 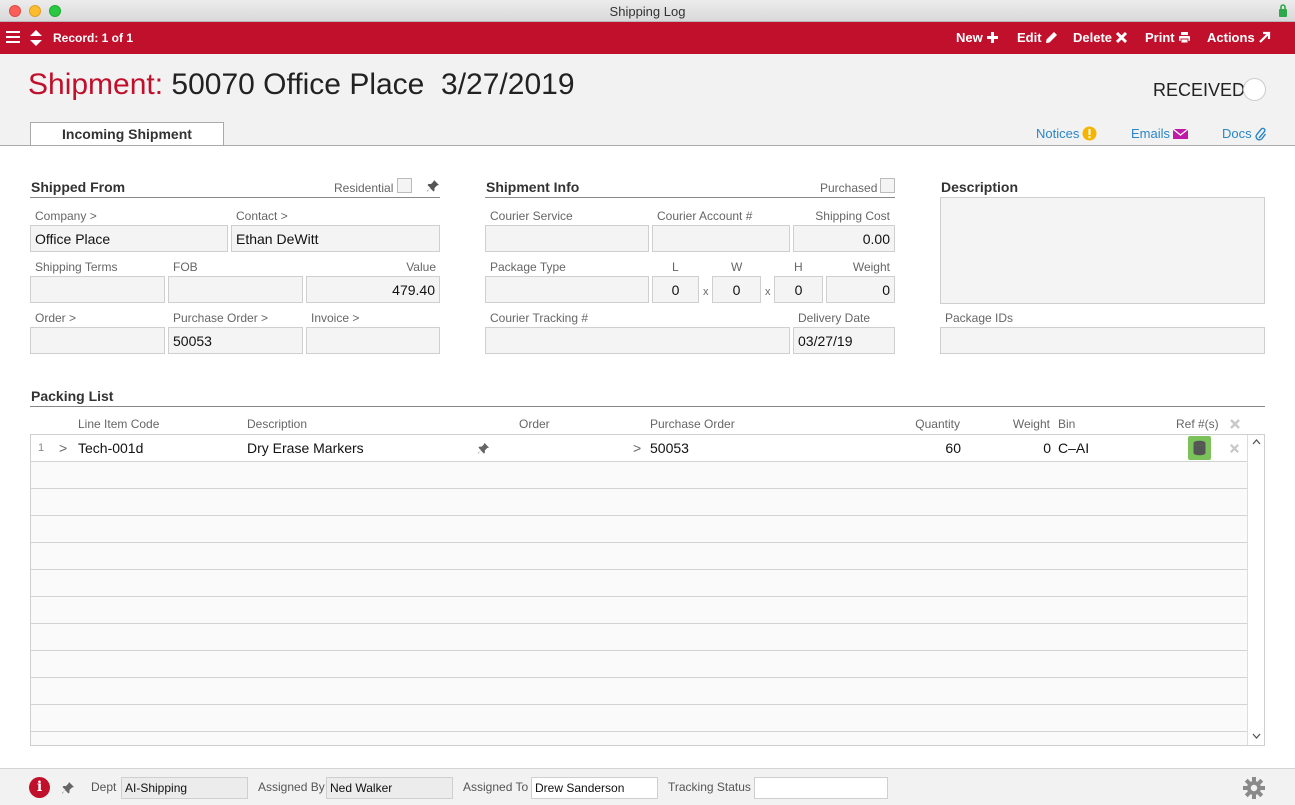 What do you see at coordinates (1037, 37) in the screenshot?
I see `edit-button: Edit` at bounding box center [1037, 37].